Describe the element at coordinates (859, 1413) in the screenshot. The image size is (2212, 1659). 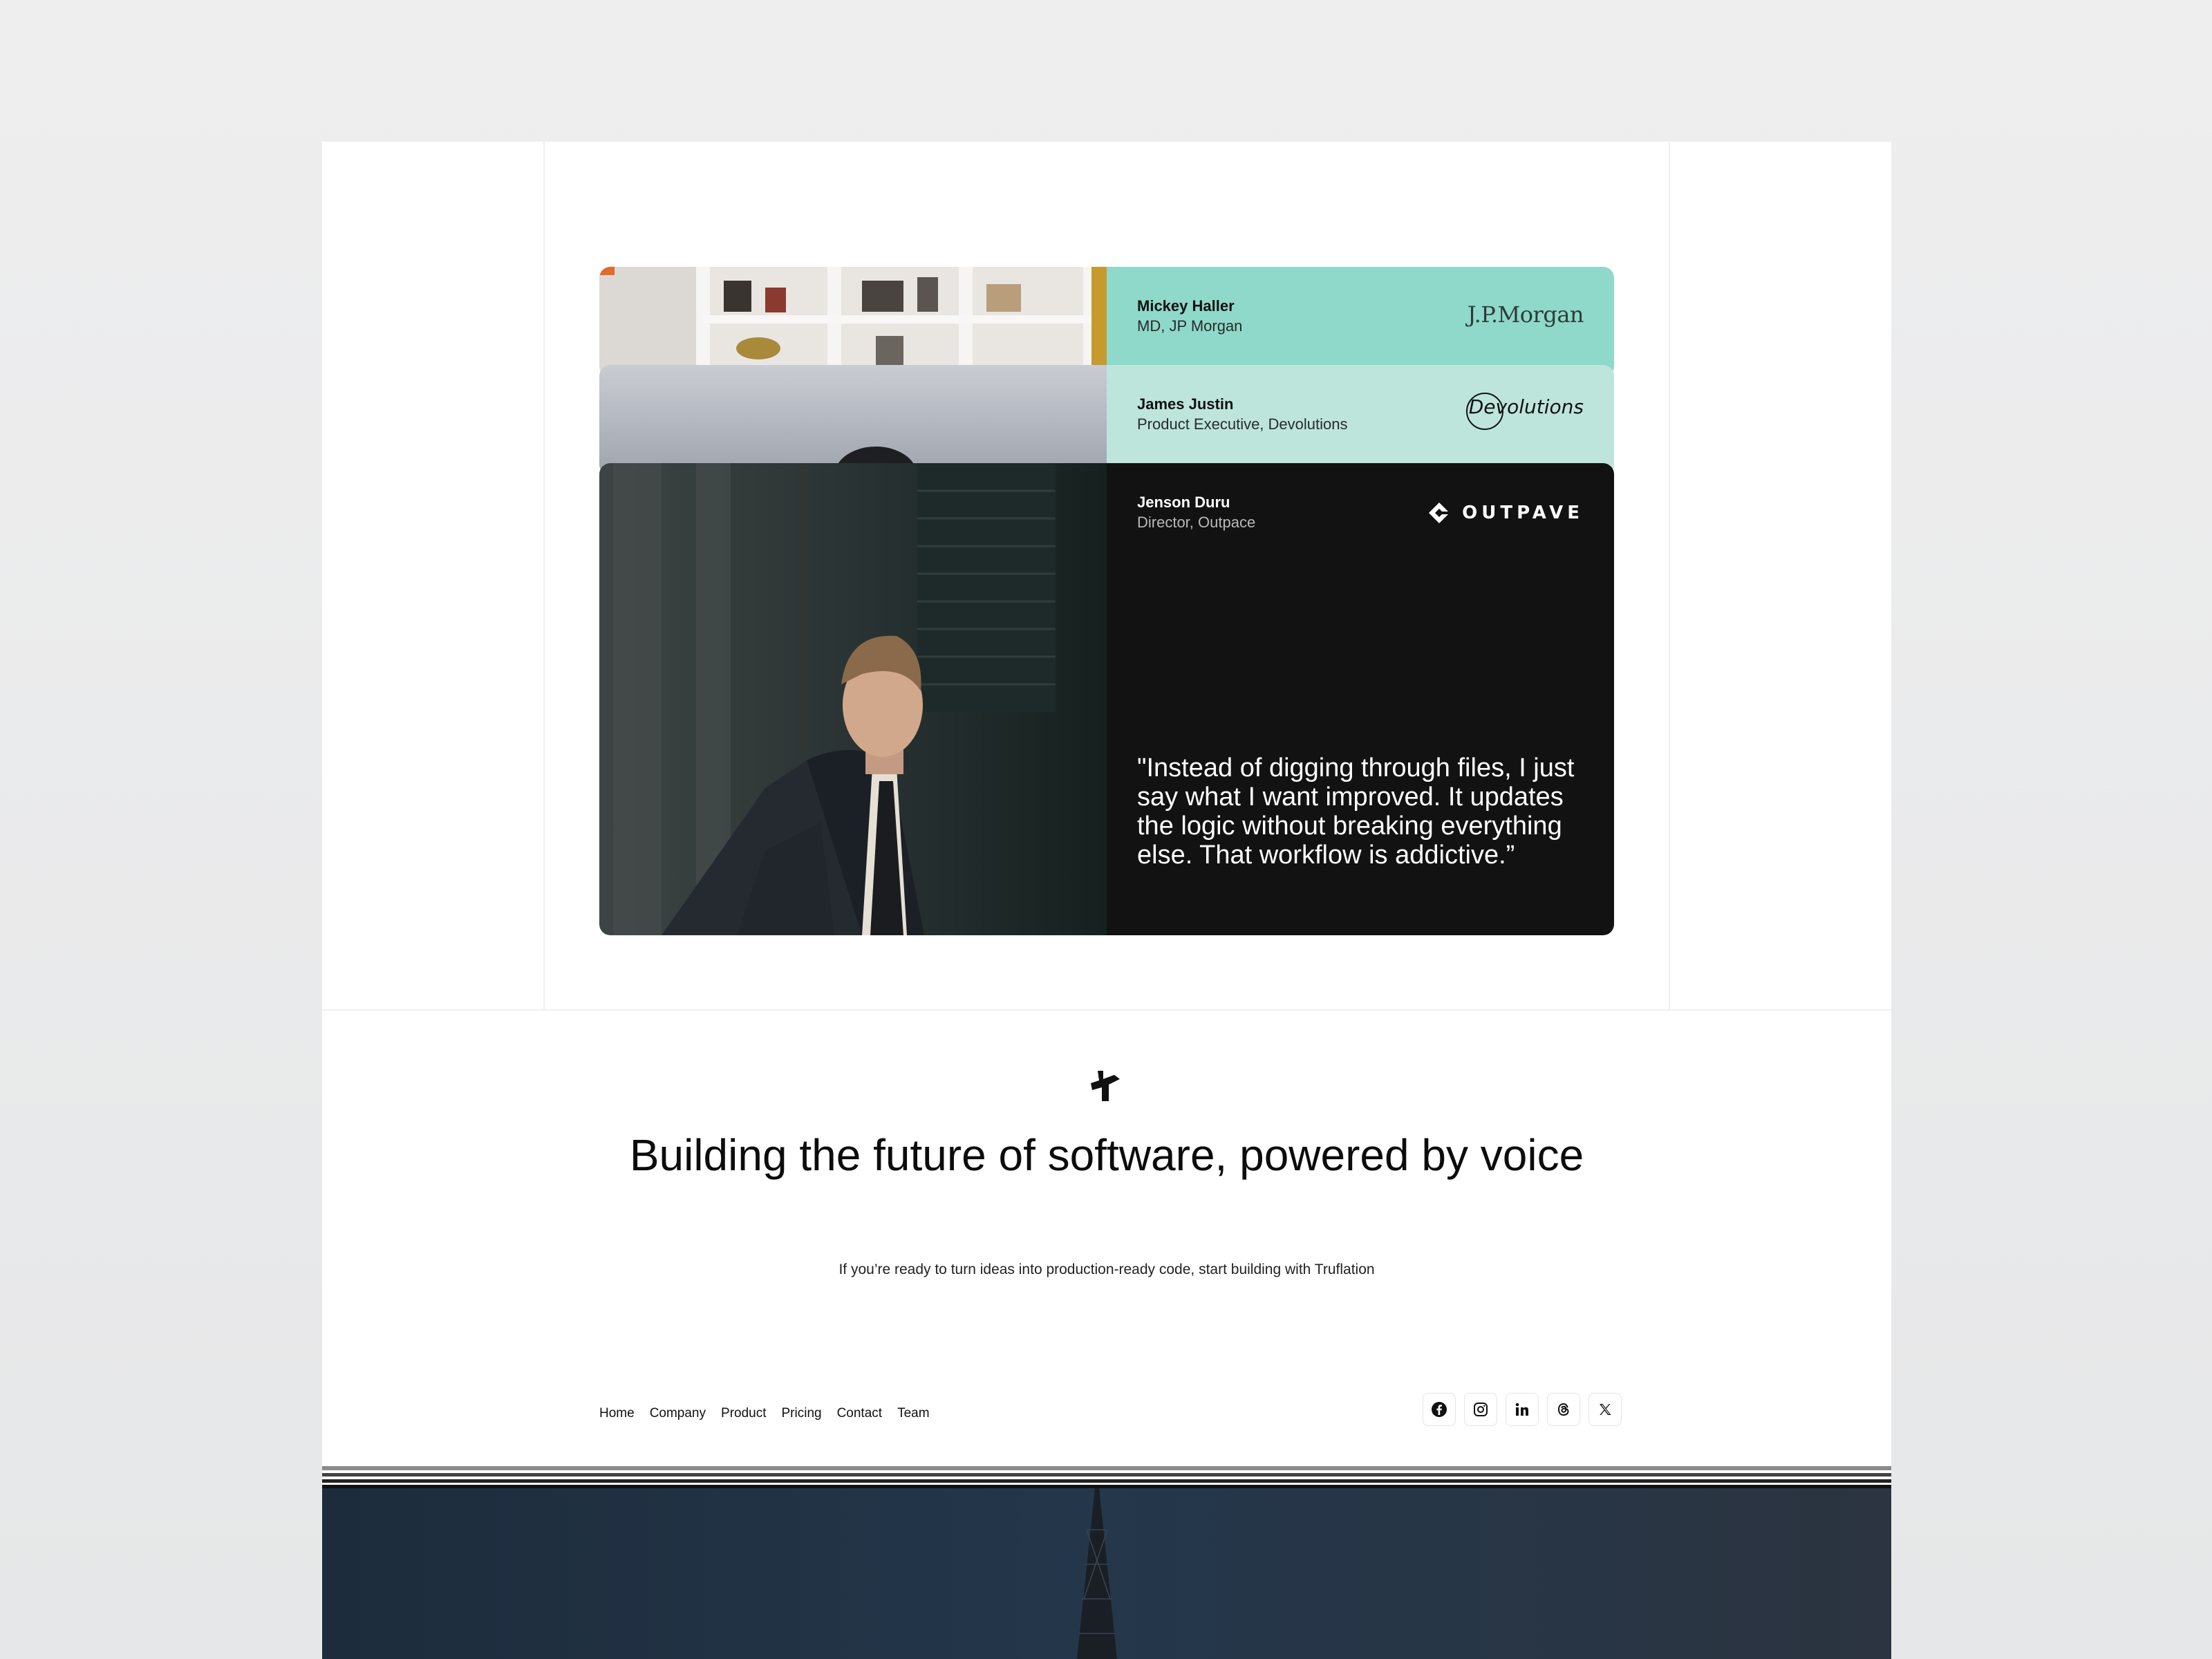
I see `footer-link-contact: Contact` at that location.